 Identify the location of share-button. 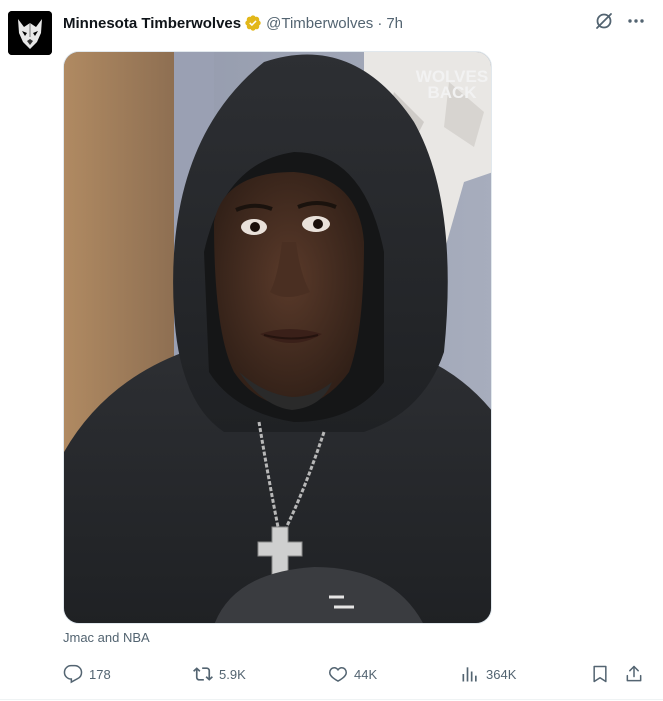
(634, 674).